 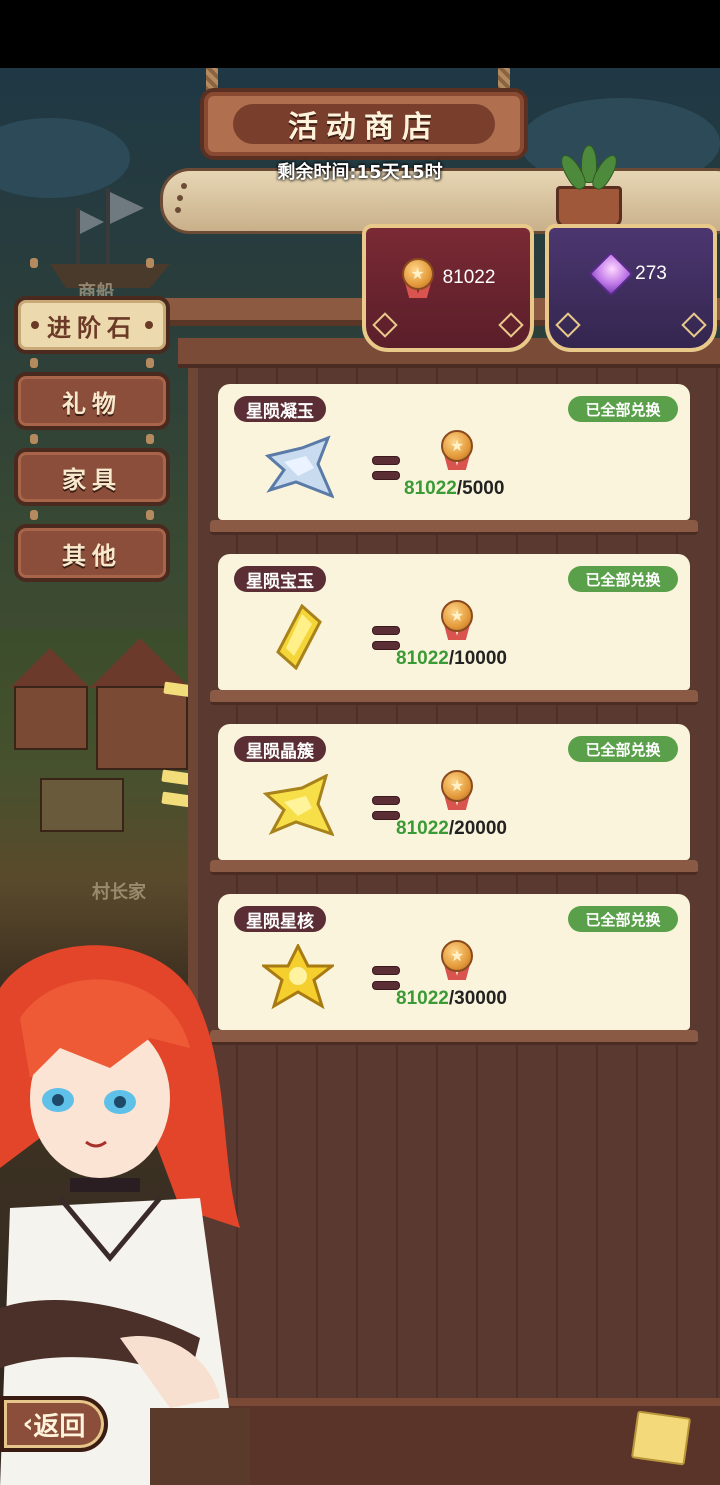 What do you see at coordinates (589, 186) in the screenshot?
I see `potted-plant-icon` at bounding box center [589, 186].